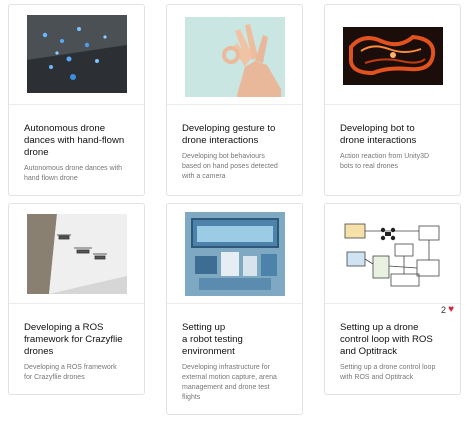 The image size is (472, 424). I want to click on testing-arena-image, so click(235, 254).